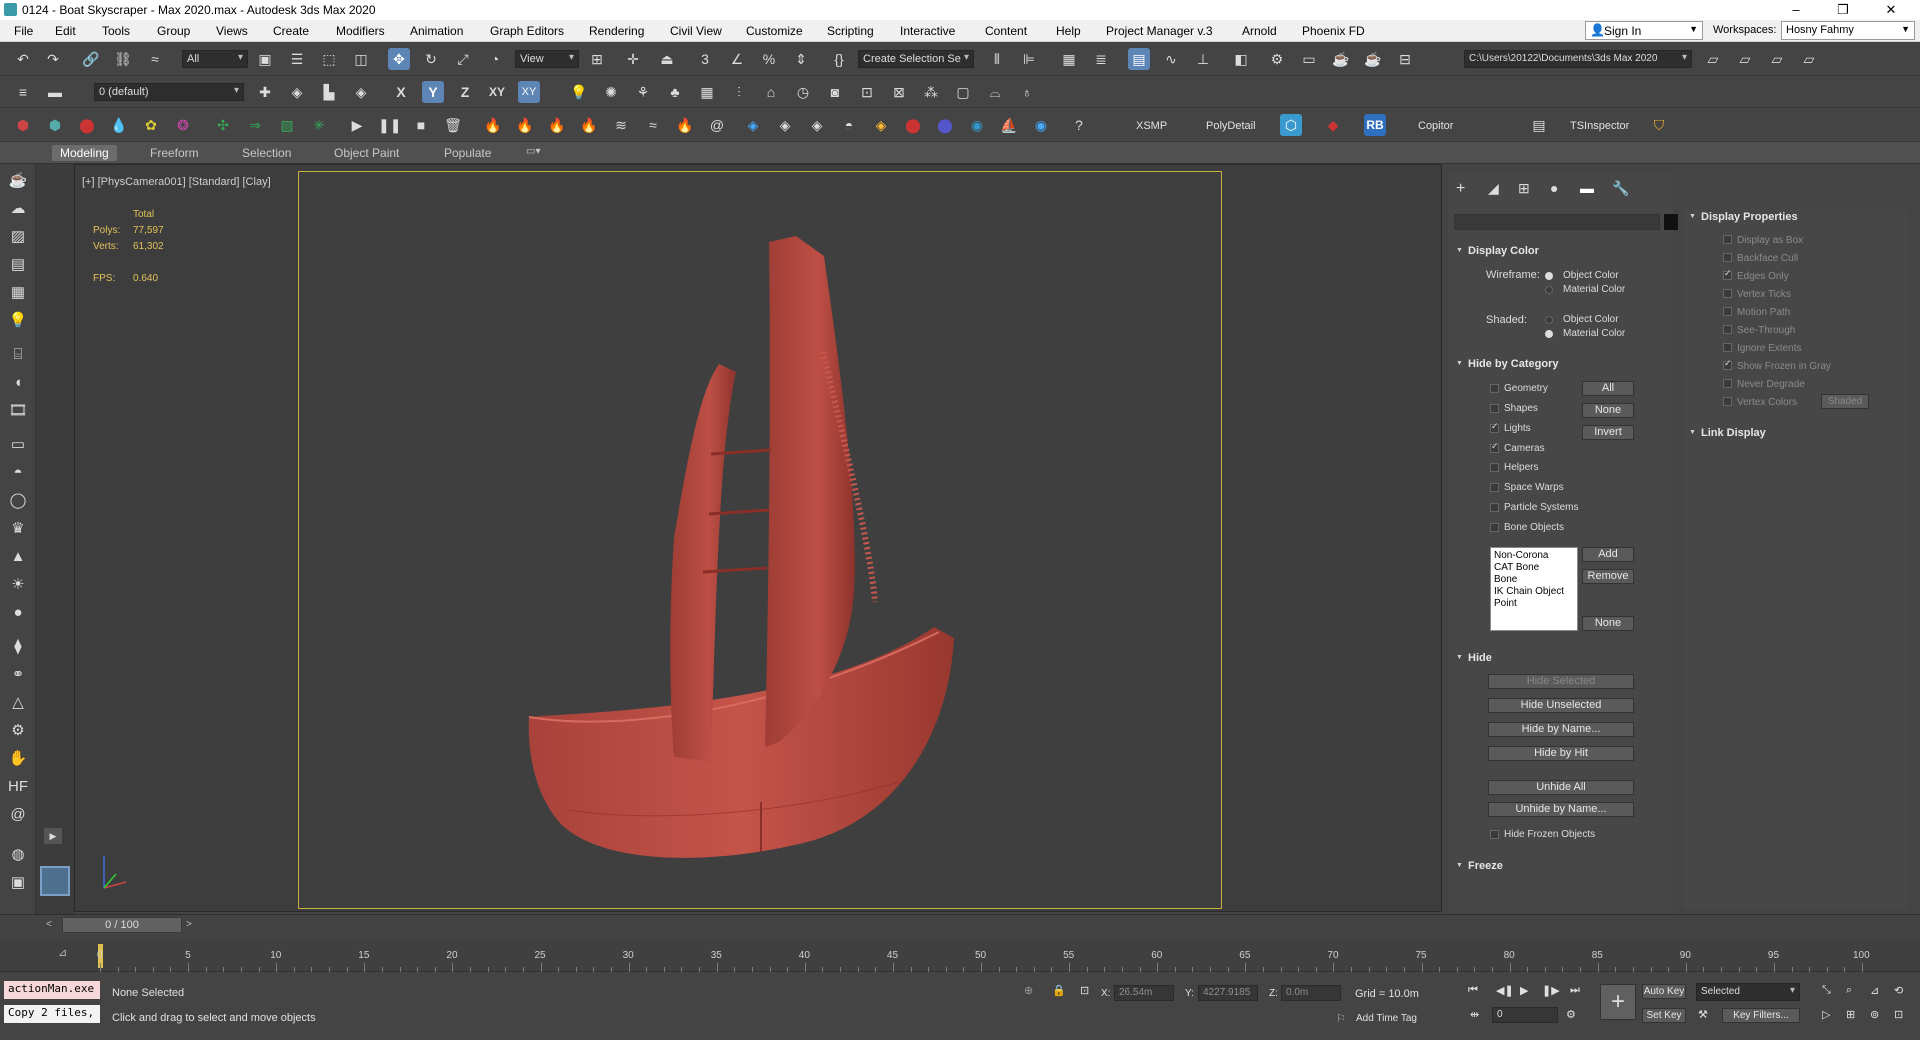 This screenshot has height=1040, width=1920. I want to click on tab-freeform: Freeform, so click(174, 153).